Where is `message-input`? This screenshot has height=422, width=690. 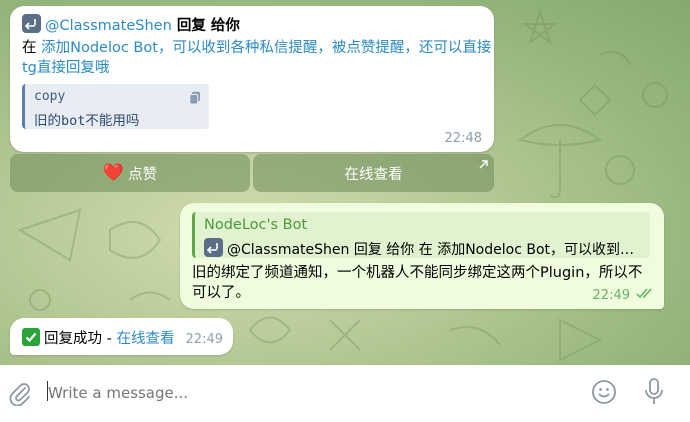
message-input is located at coordinates (308, 393).